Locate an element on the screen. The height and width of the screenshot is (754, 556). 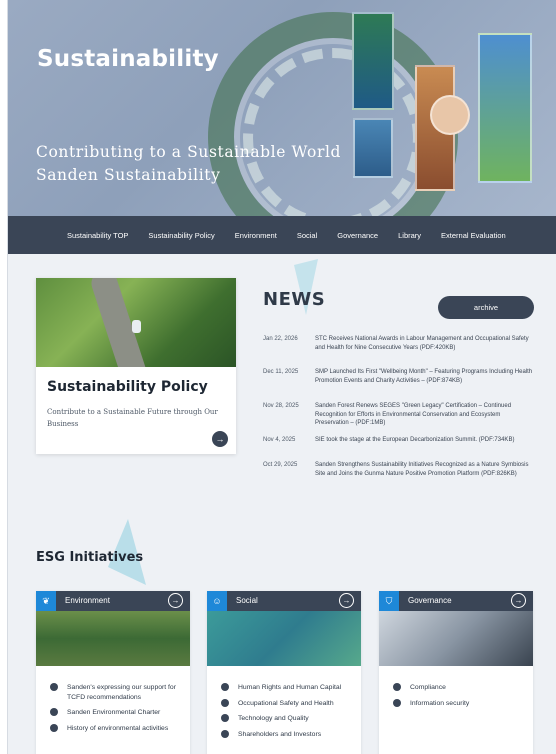
policy-title: Sustainability Policy is located at coordinates (127, 387).